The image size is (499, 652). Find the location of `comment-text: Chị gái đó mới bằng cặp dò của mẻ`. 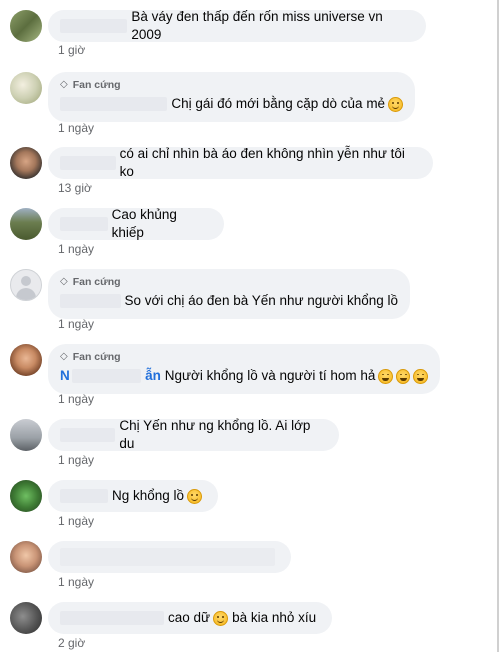

comment-text: Chị gái đó mới bằng cặp dò của mẻ is located at coordinates (278, 103).